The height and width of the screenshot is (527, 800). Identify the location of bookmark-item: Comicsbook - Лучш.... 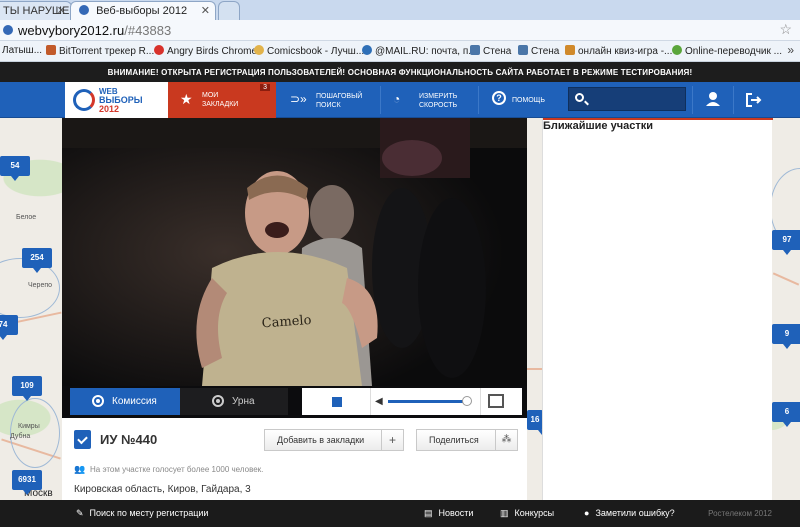
(309, 51).